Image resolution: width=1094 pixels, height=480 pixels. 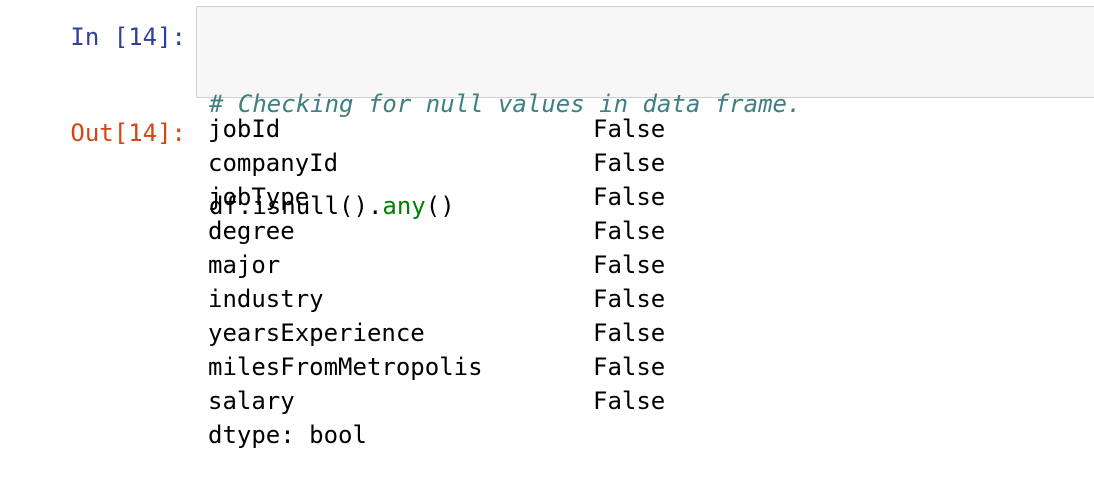 I want to click on output-row: jobType False, so click(x=436, y=197).